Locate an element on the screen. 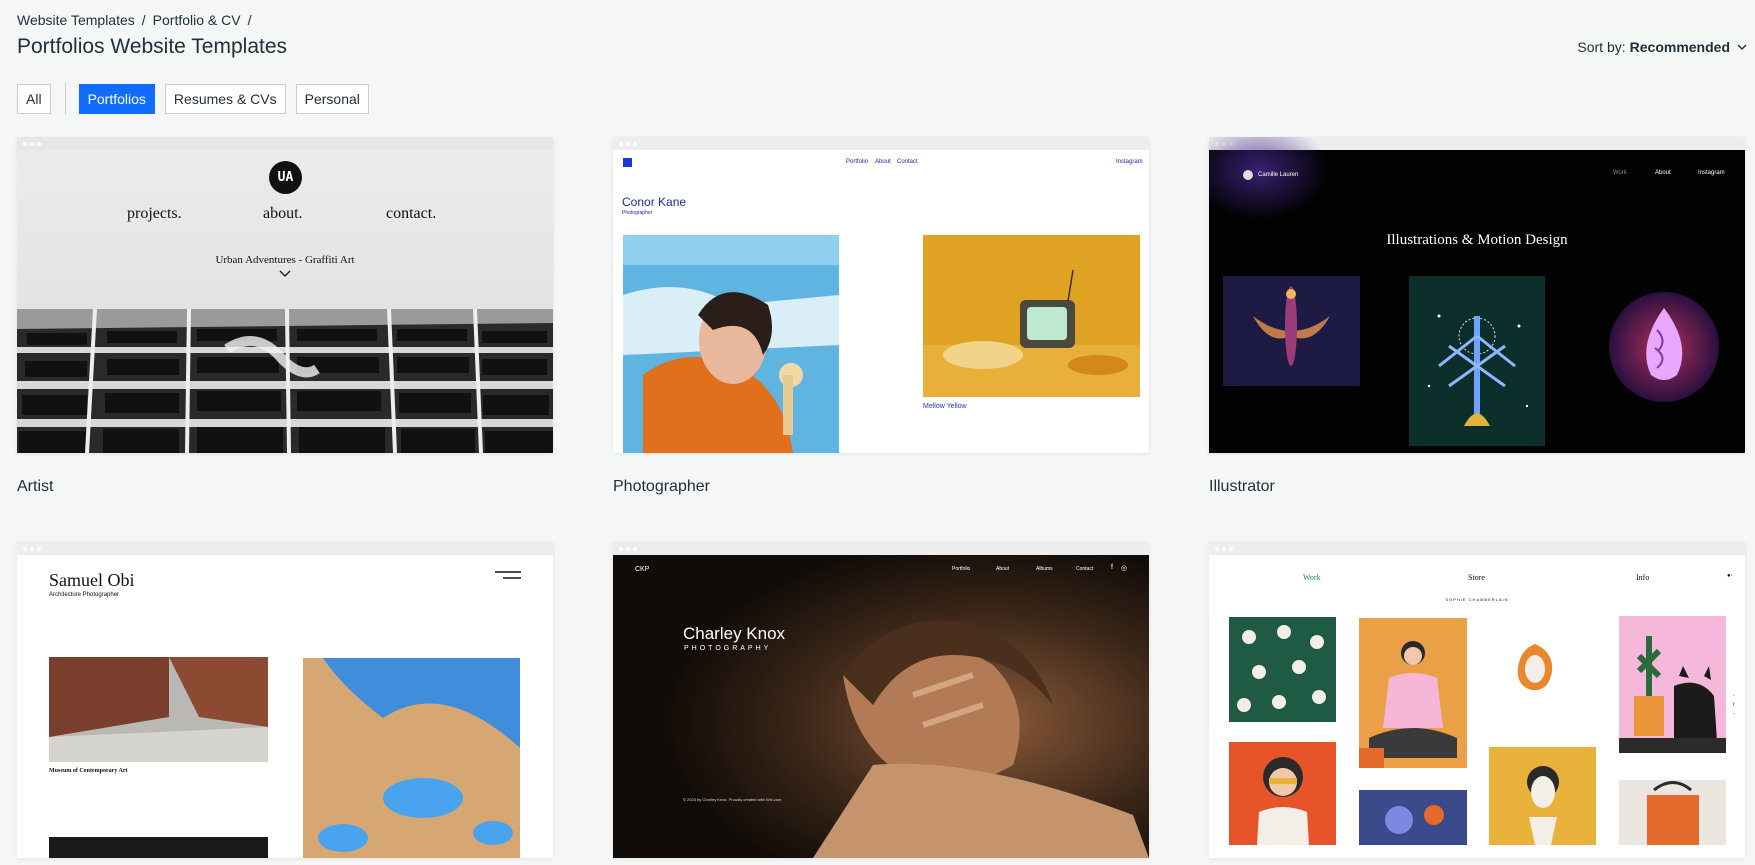  filter-portfolios: Portfolios is located at coordinates (116, 99).